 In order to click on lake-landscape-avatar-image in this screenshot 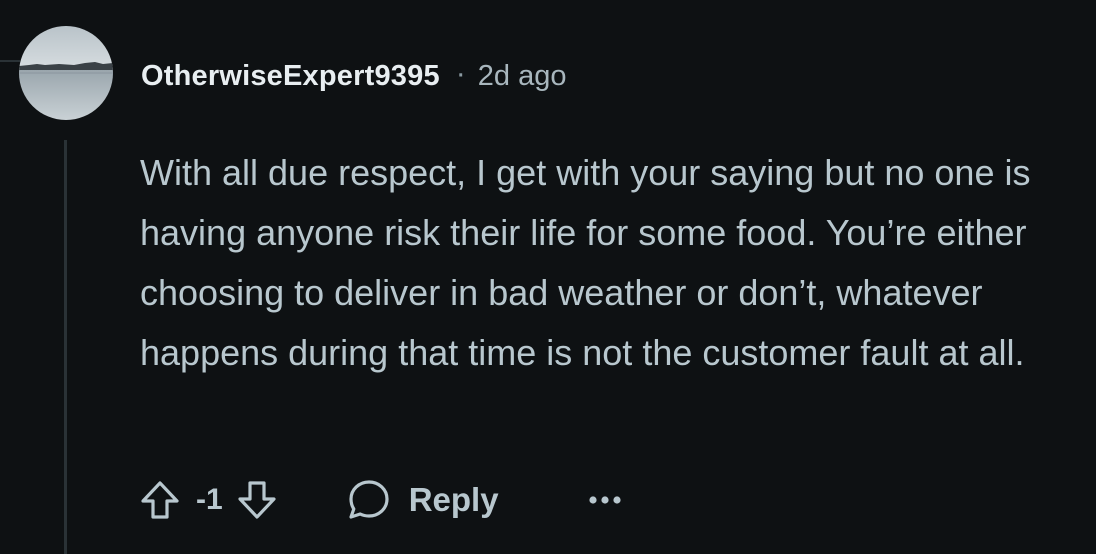, I will do `click(66, 73)`.